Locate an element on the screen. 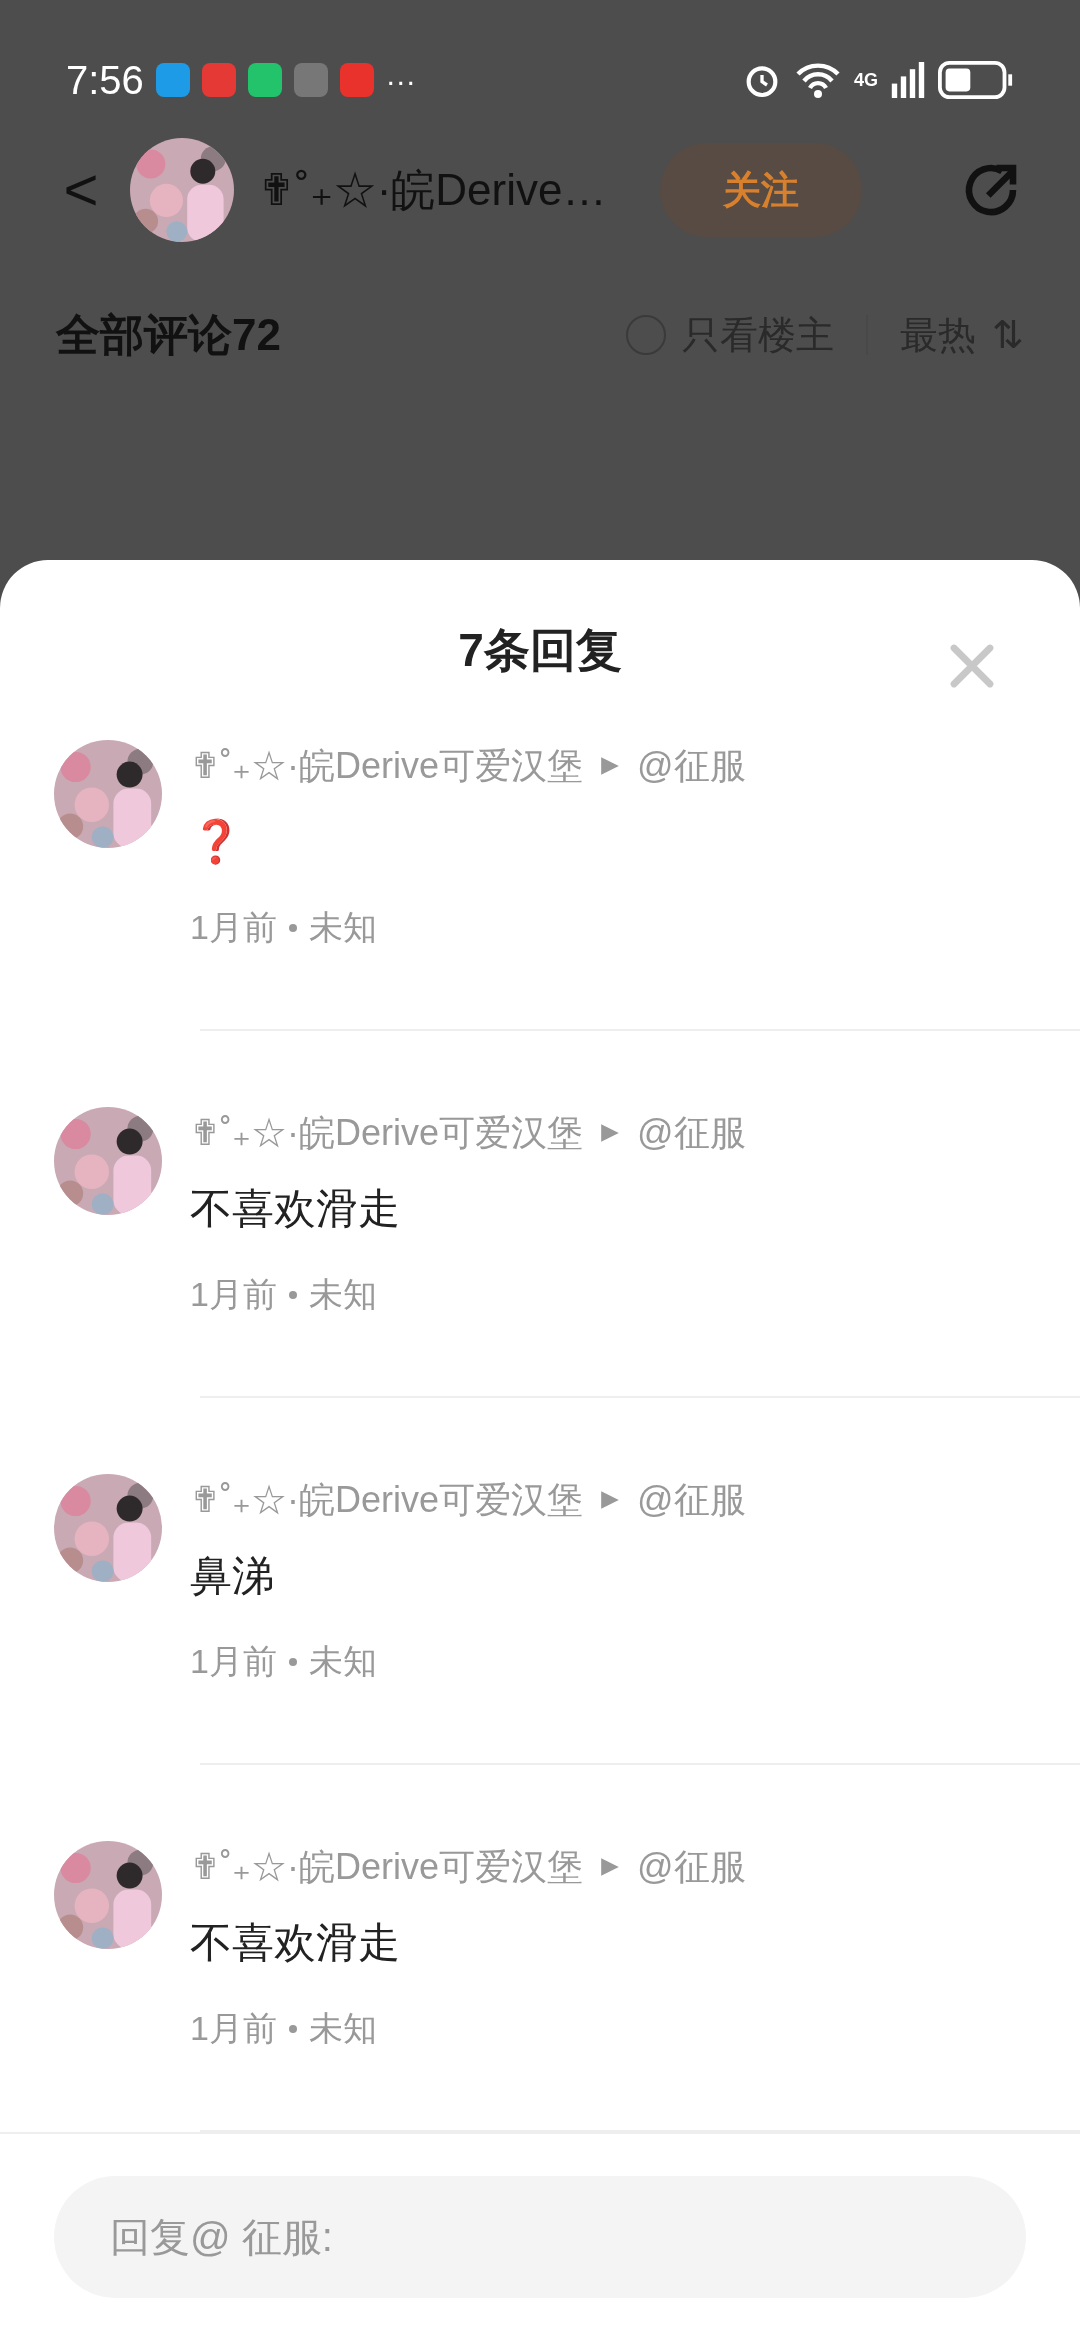 This screenshot has width=1080, height=2340. sheet-title: 7条回复 is located at coordinates (540, 650).